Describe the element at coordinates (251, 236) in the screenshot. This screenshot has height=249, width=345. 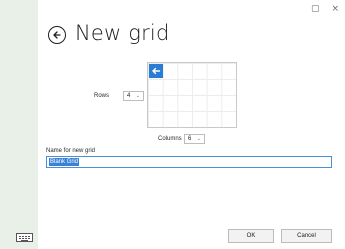
I see `ok-button: OK` at that location.